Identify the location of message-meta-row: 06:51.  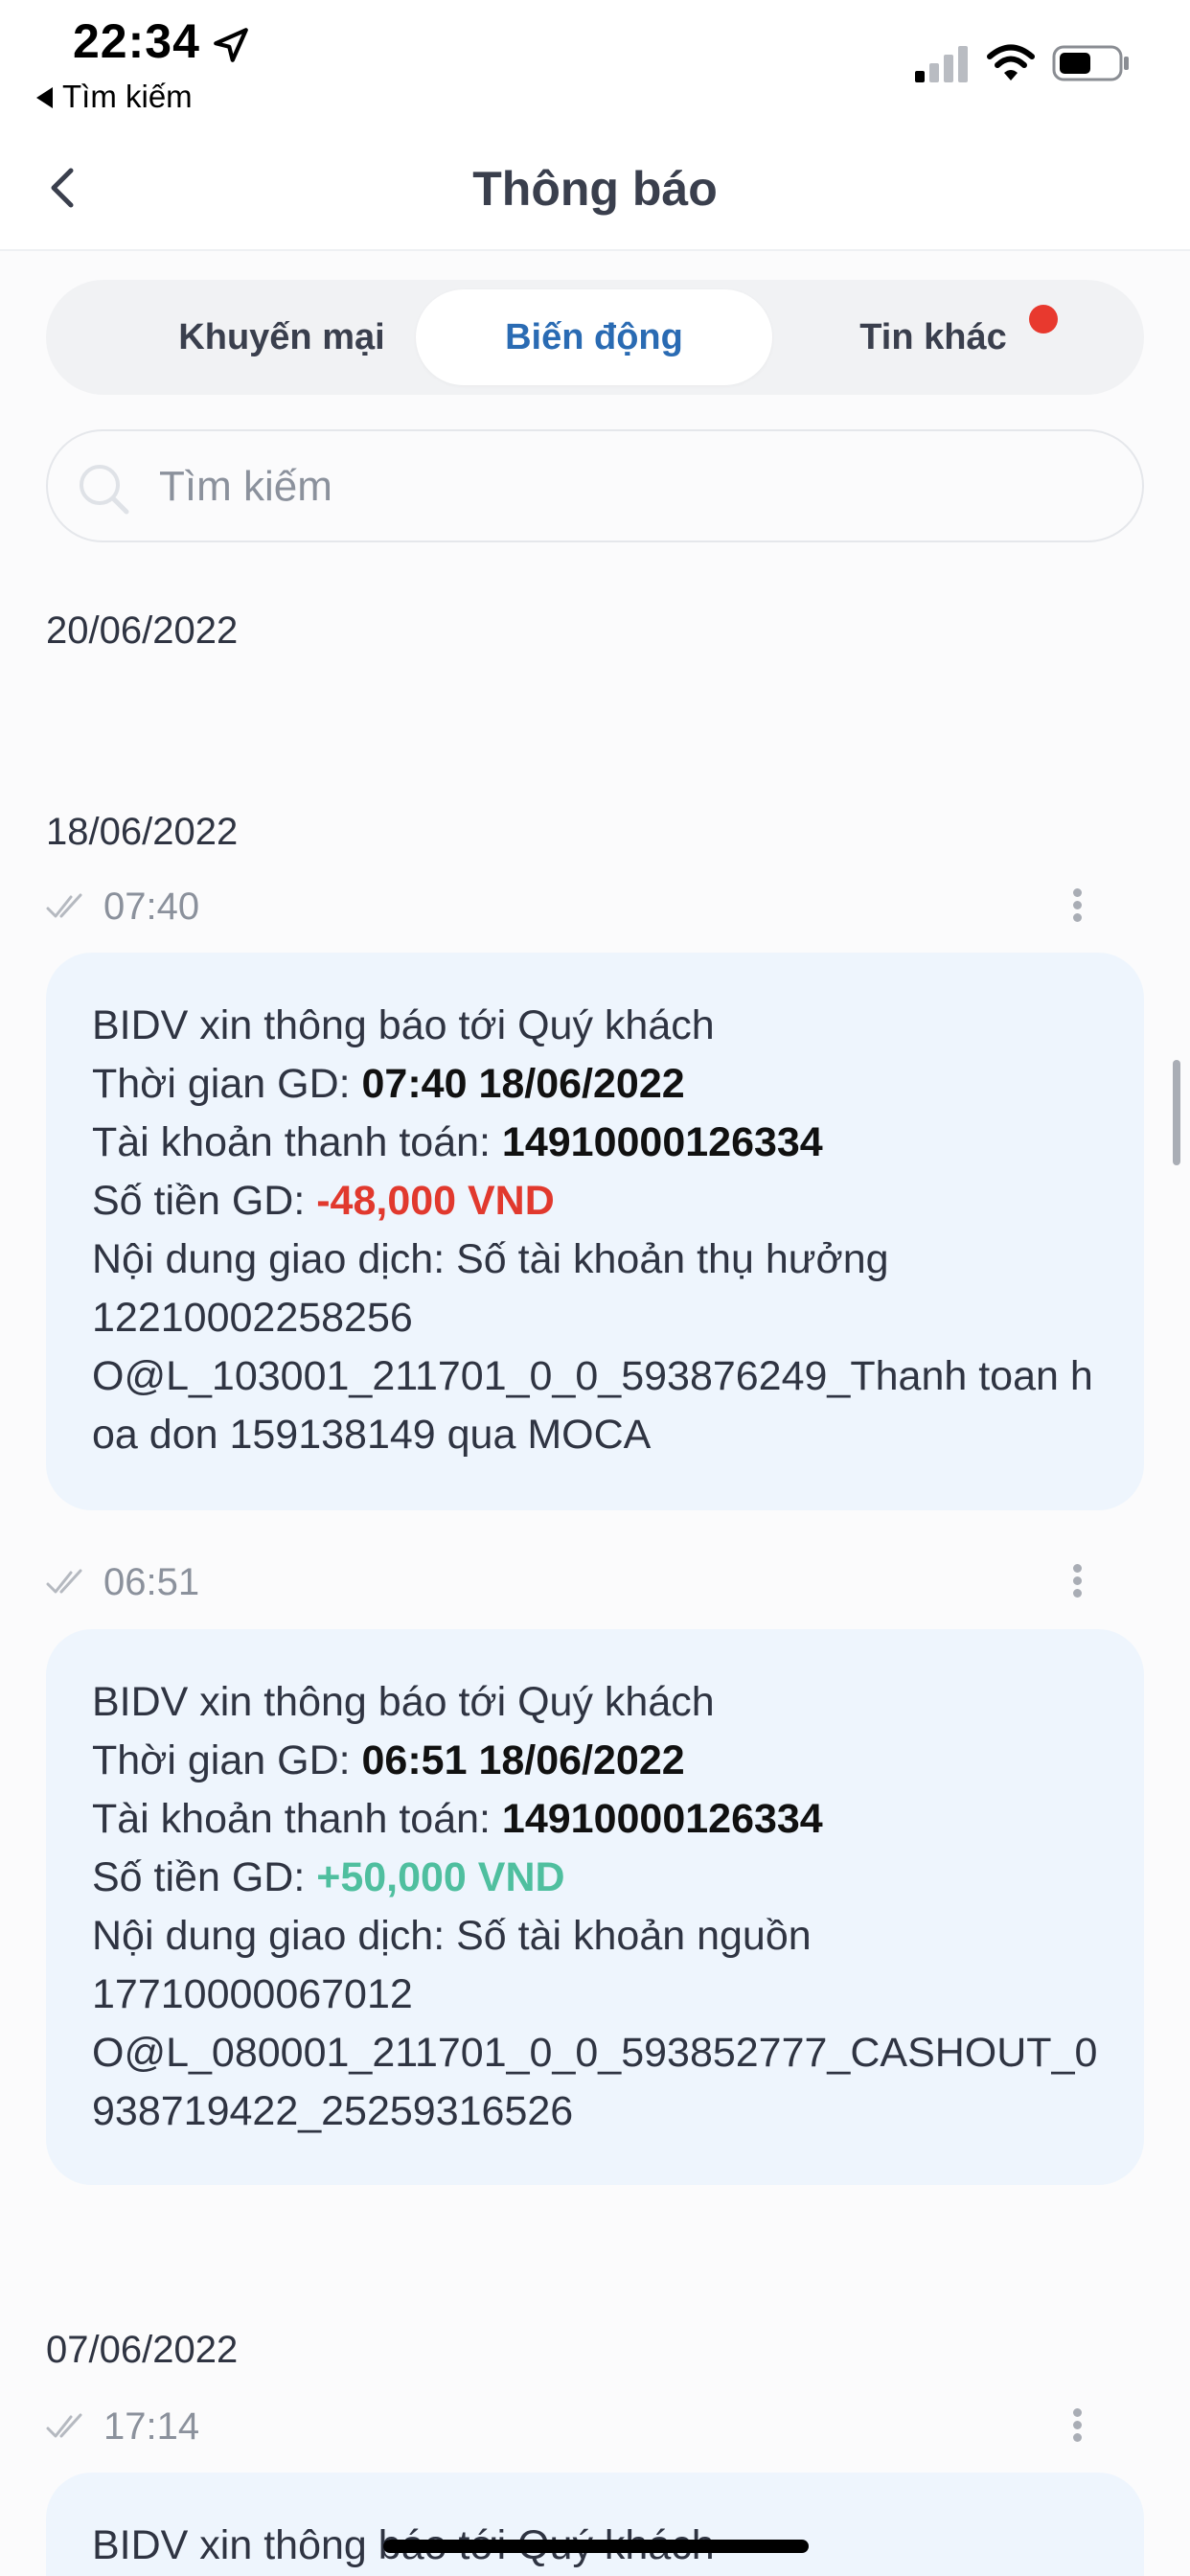
(595, 1582).